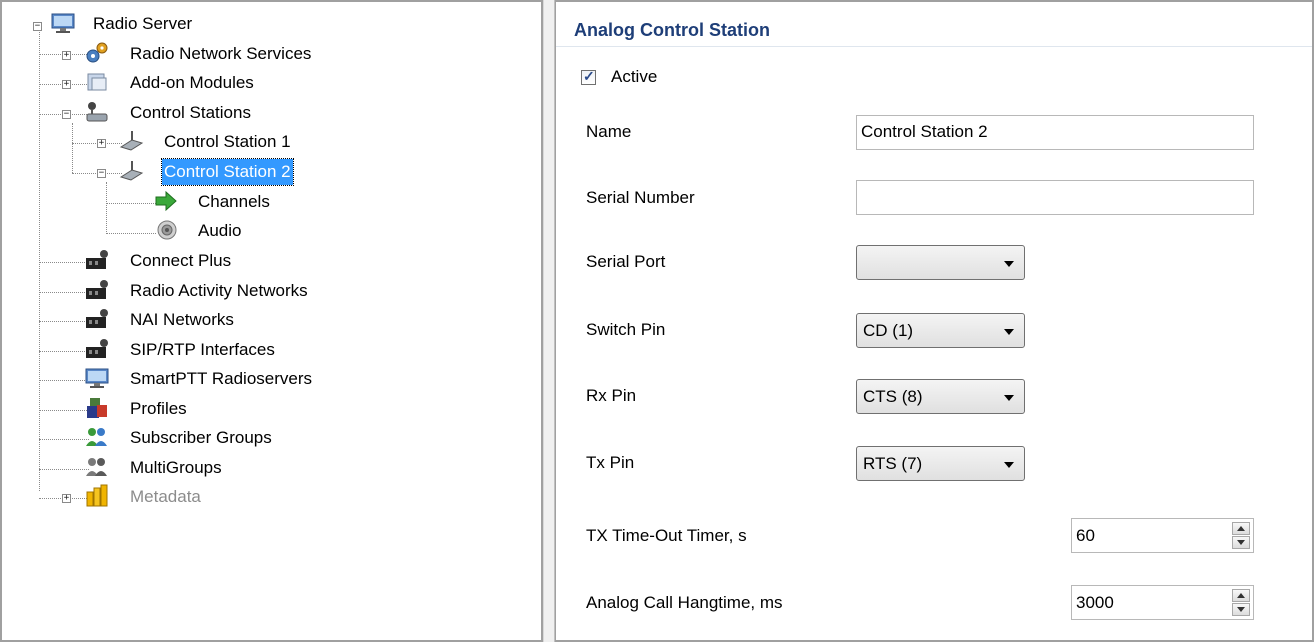 This screenshot has width=1314, height=642. What do you see at coordinates (666, 535) in the screenshot?
I see `tx-timeout-label: TX Time-Out Timer, s` at bounding box center [666, 535].